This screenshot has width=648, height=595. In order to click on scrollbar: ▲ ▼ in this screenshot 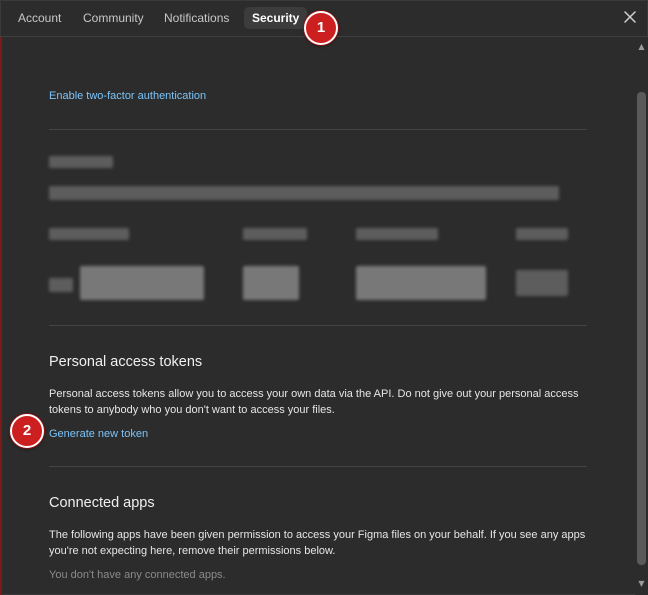, I will do `click(641, 316)`.